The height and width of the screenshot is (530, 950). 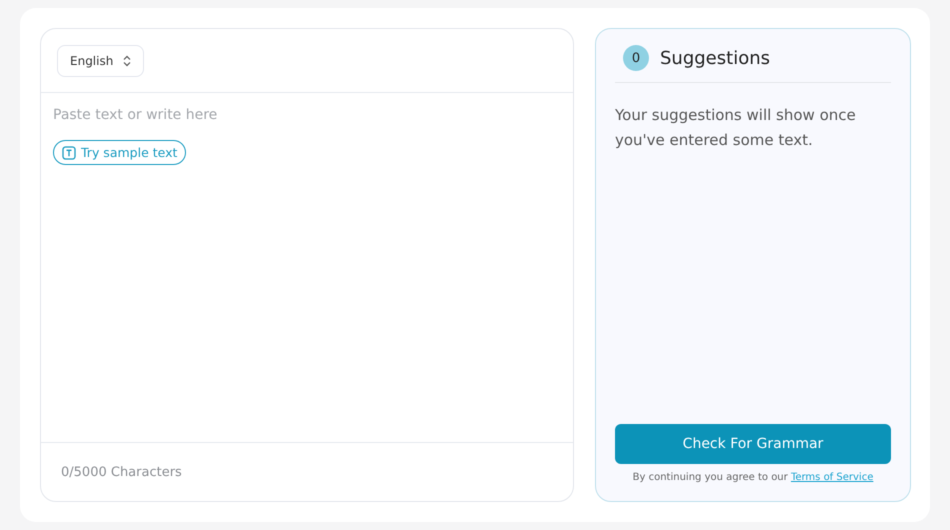 What do you see at coordinates (832, 477) in the screenshot?
I see `terms-link: Terms of Service` at bounding box center [832, 477].